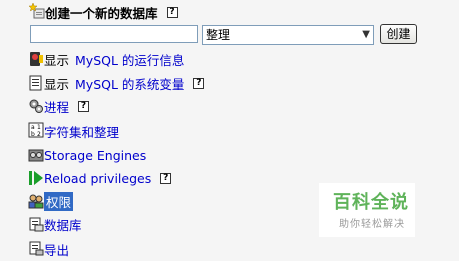 The height and width of the screenshot is (261, 459). I want to click on collation-value: 整理, so click(218, 35).